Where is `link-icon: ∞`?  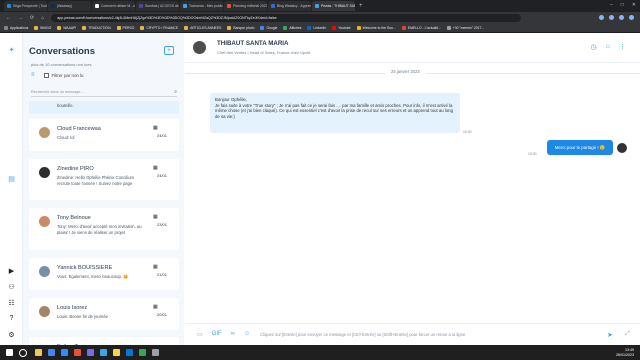 link-icon: ∞ is located at coordinates (233, 334).